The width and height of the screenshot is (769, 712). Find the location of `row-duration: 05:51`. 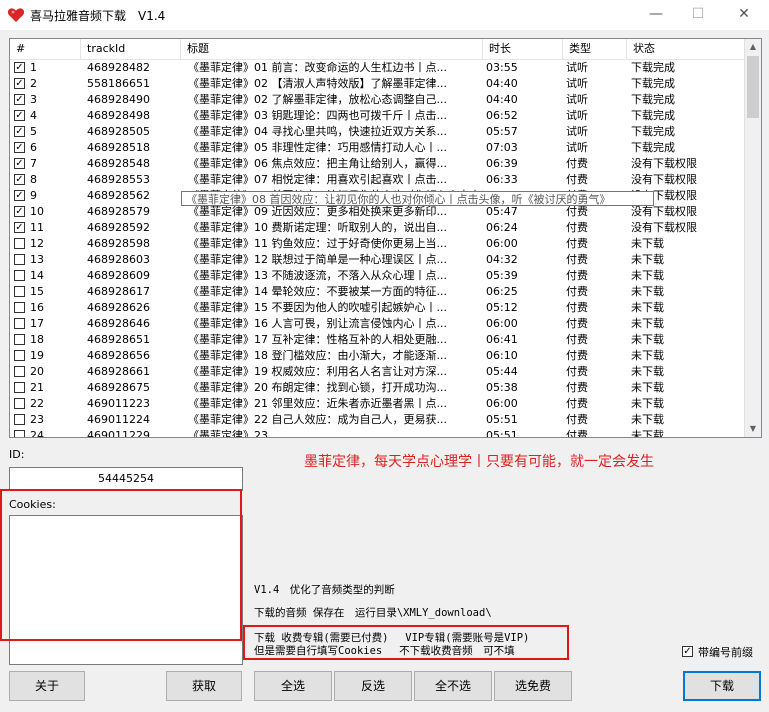

row-duration: 05:51 is located at coordinates (502, 433).